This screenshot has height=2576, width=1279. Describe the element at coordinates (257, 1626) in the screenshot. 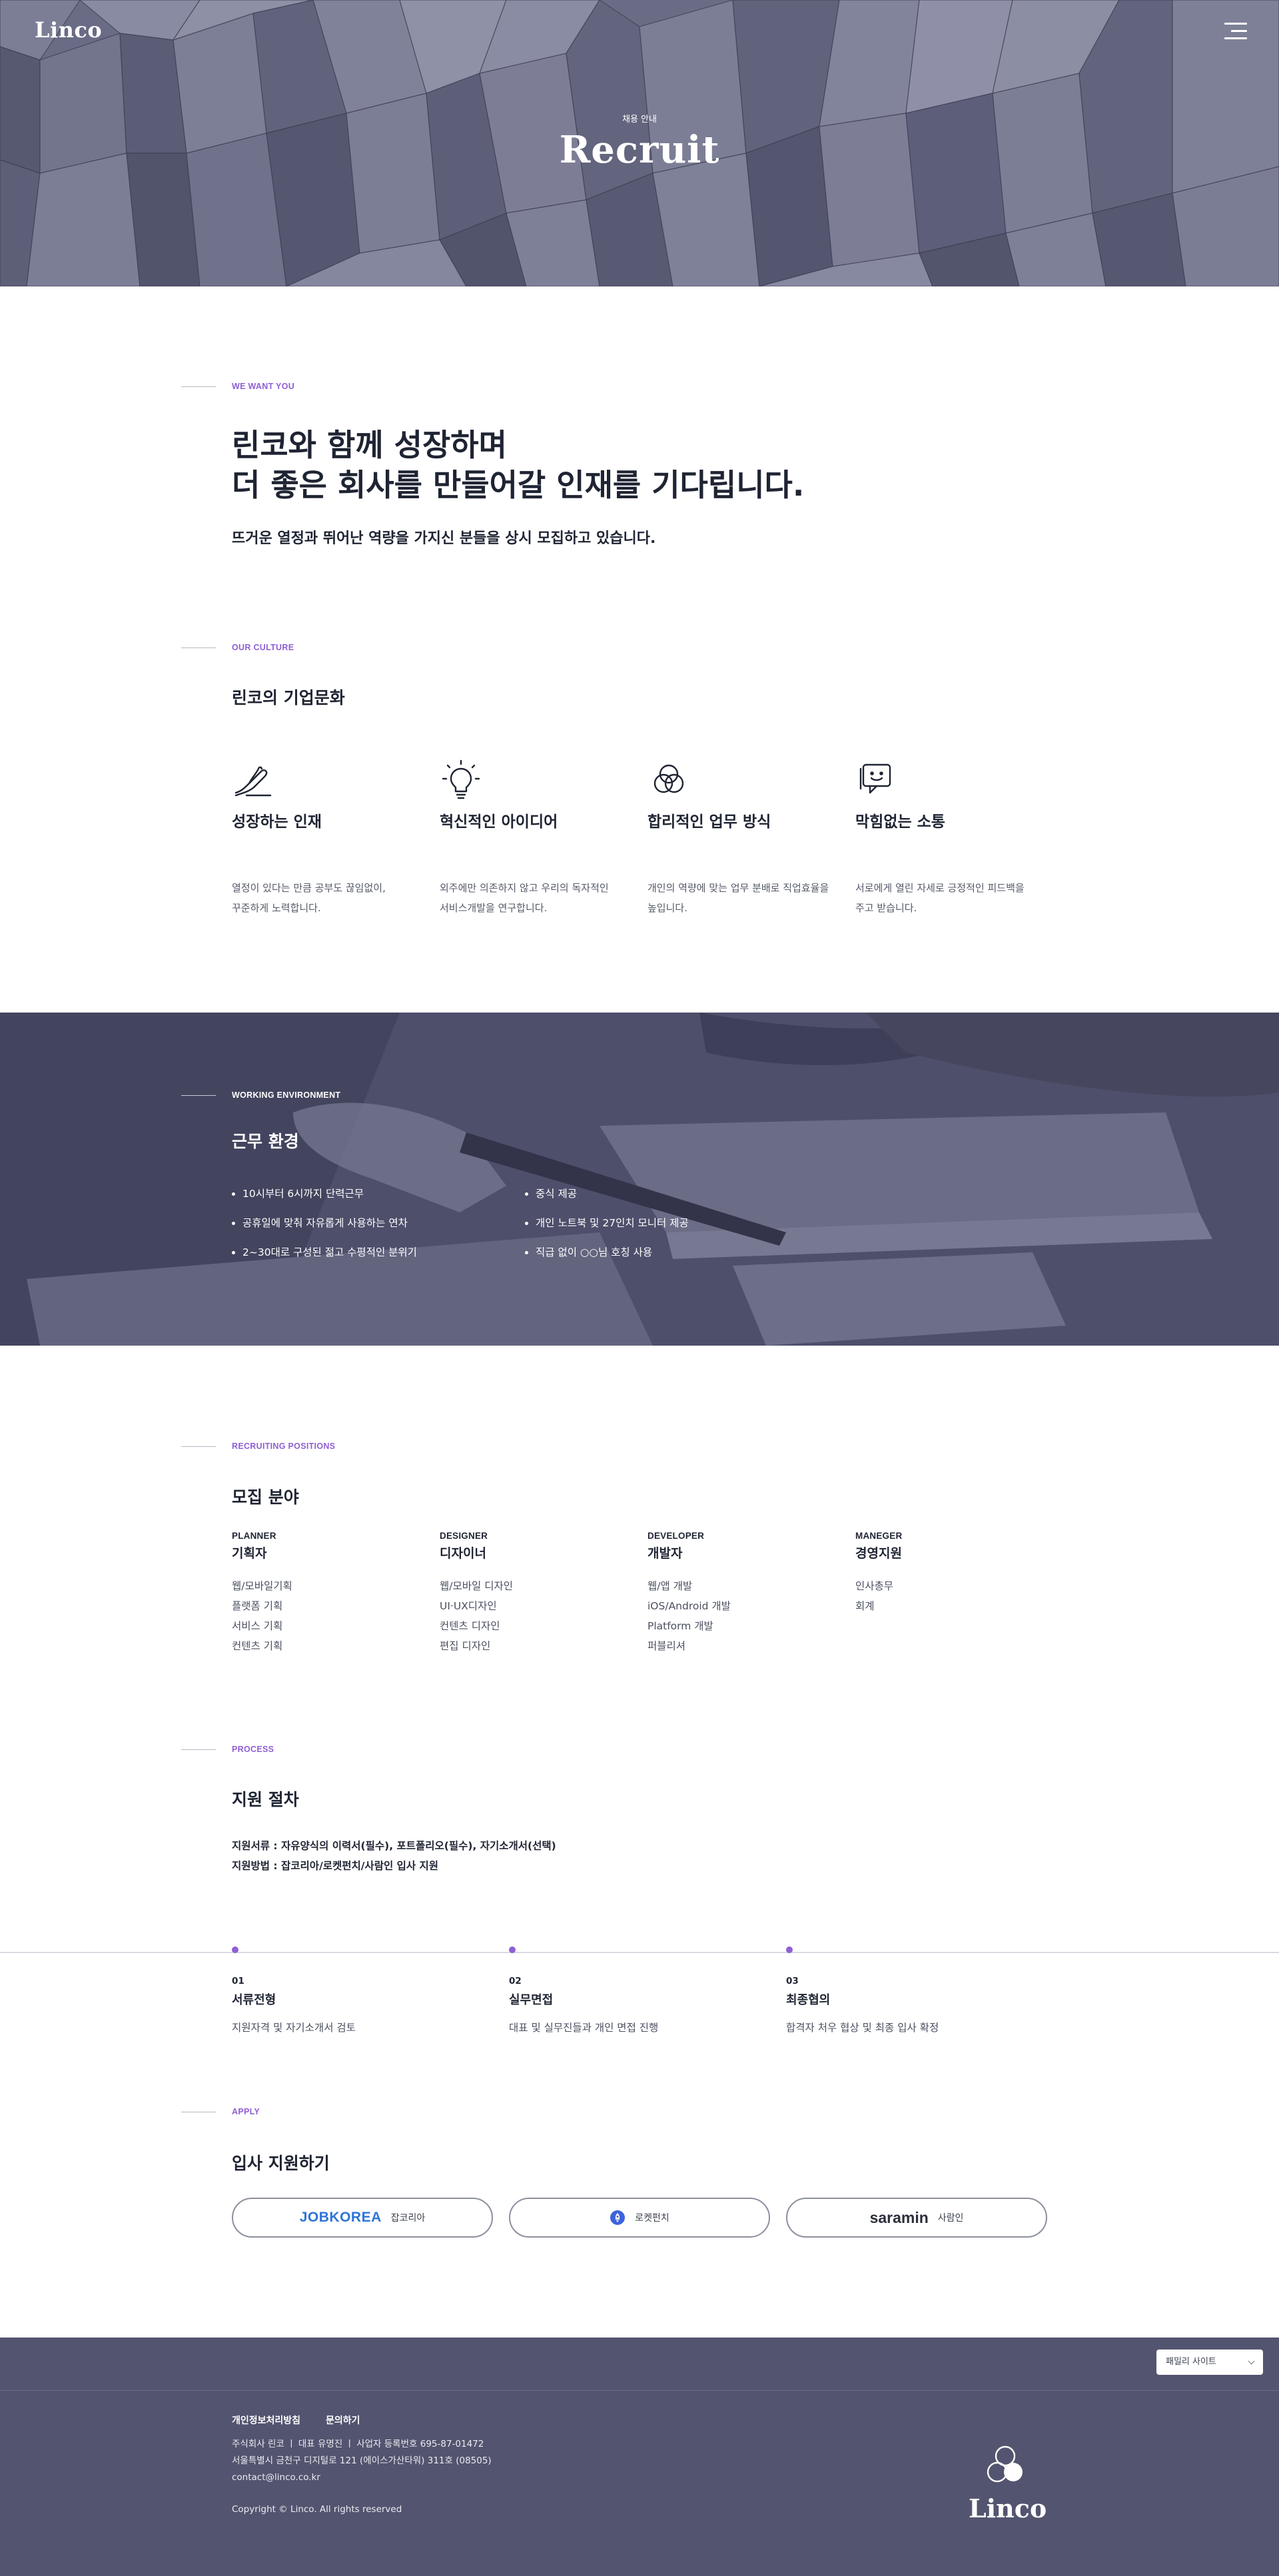

I see `list-item: 서비스 기획` at that location.